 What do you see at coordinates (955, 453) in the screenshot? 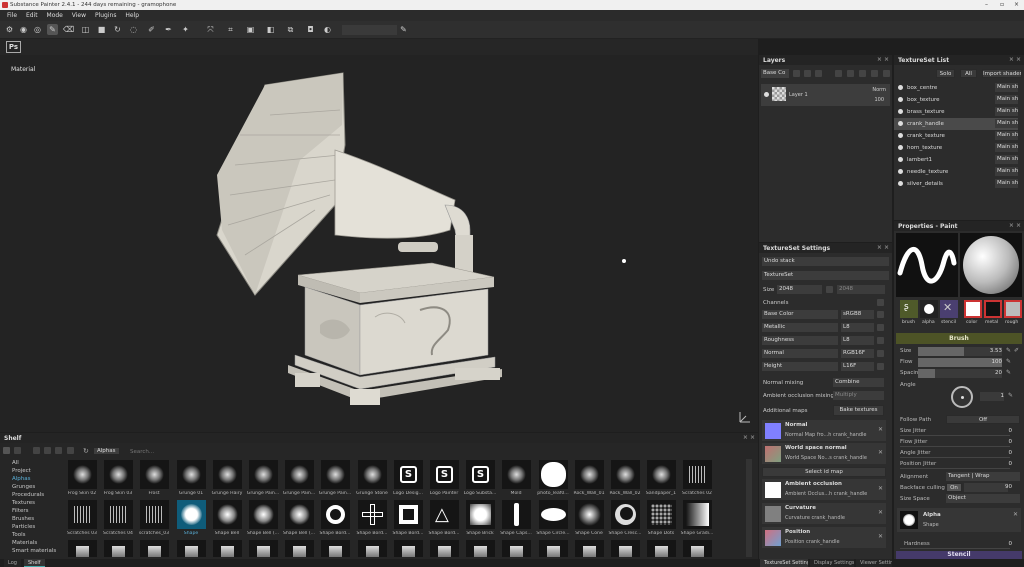
I see `angle-jitter-slider` at bounding box center [955, 453].